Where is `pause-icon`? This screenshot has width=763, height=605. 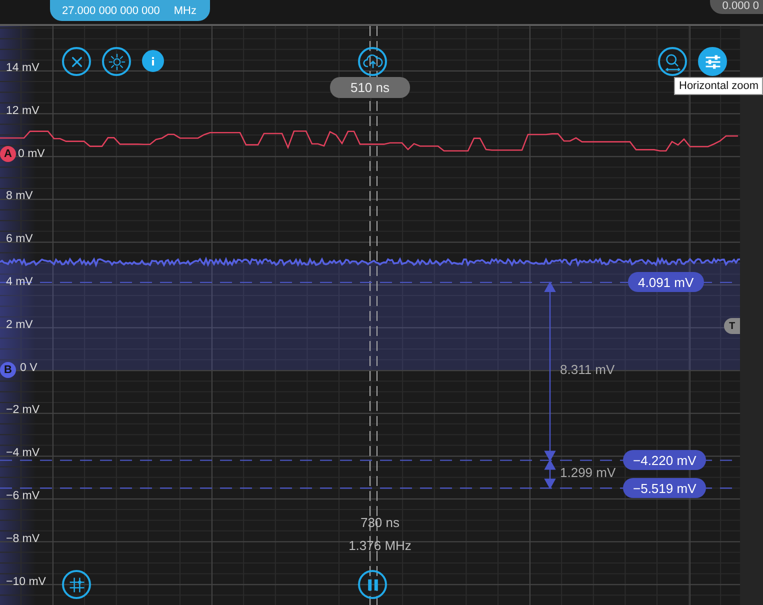 pause-icon is located at coordinates (373, 584).